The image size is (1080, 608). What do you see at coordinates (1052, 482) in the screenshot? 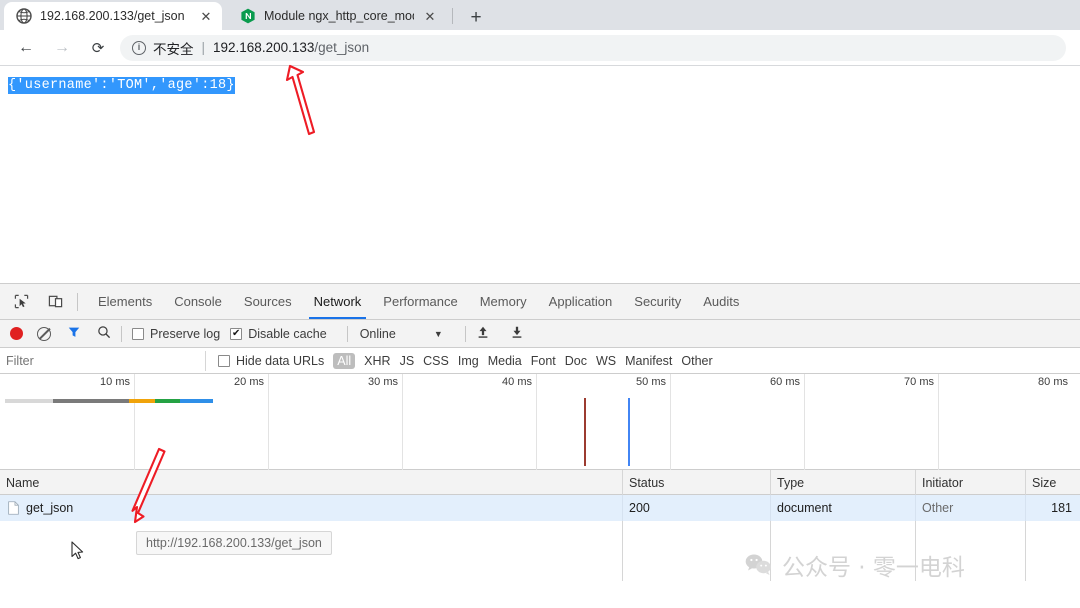
I see `column-header-size: Size` at bounding box center [1052, 482].